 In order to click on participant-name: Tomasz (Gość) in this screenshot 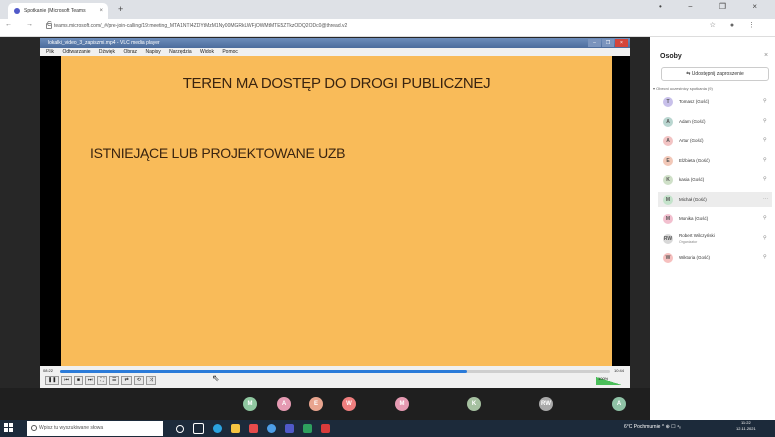, I will do `click(694, 101)`.